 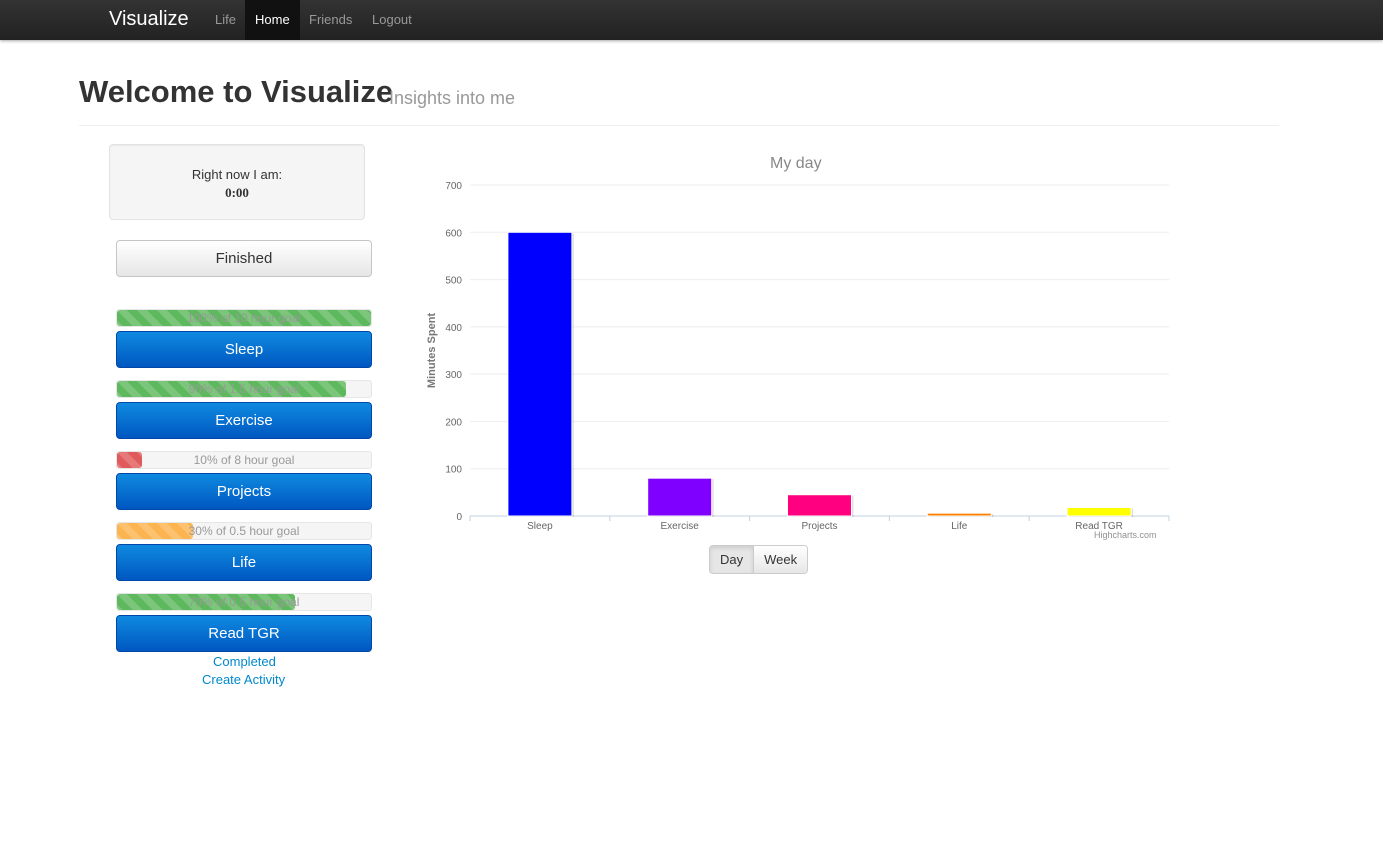 I want to click on completed-link: Completed, so click(x=244, y=661).